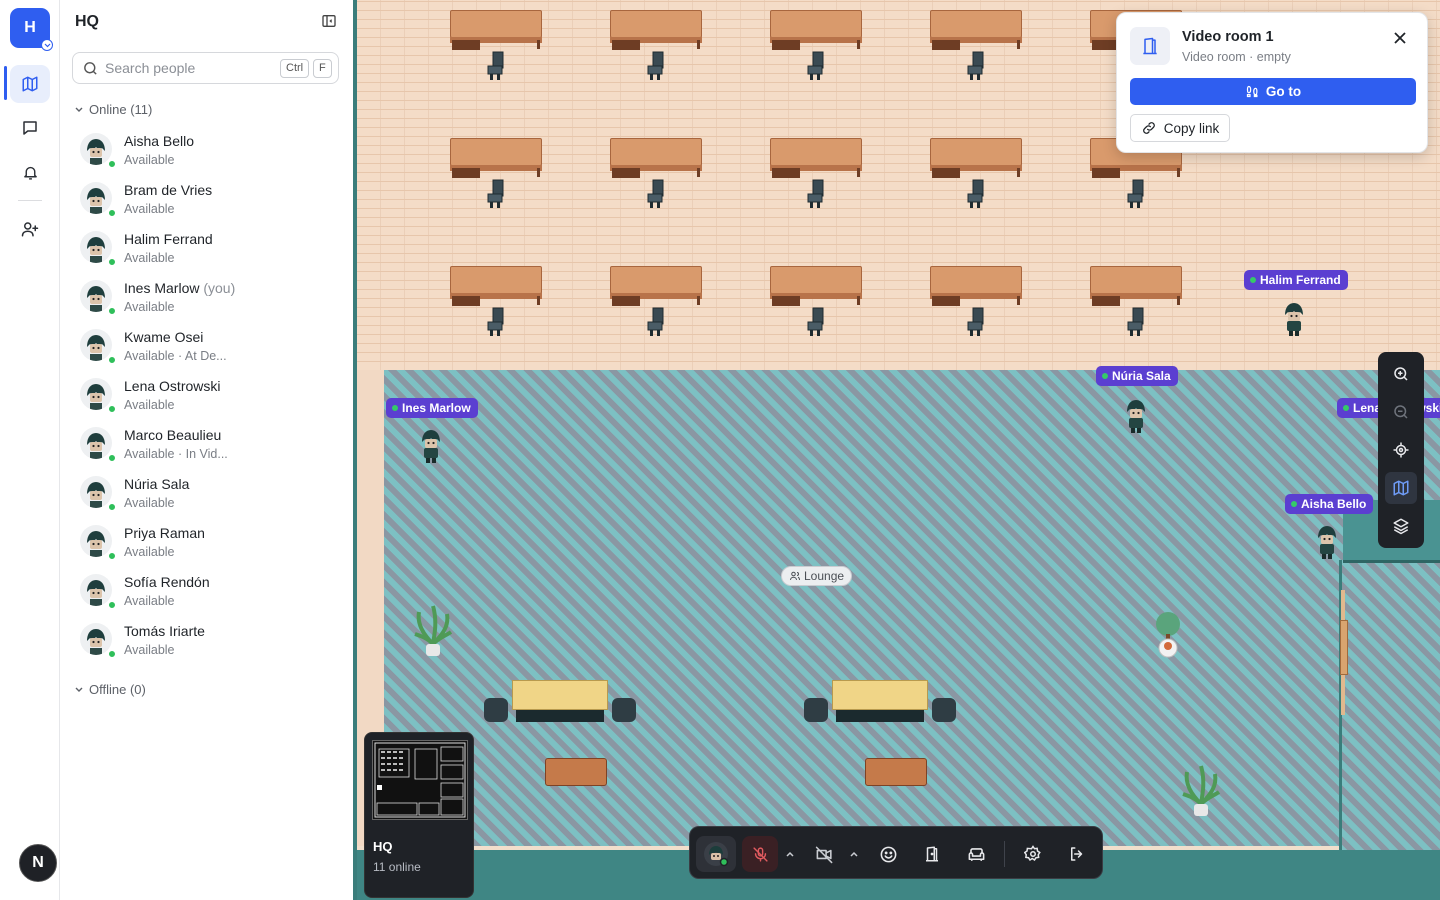  I want to click on left-rail: H N, so click(30, 450).